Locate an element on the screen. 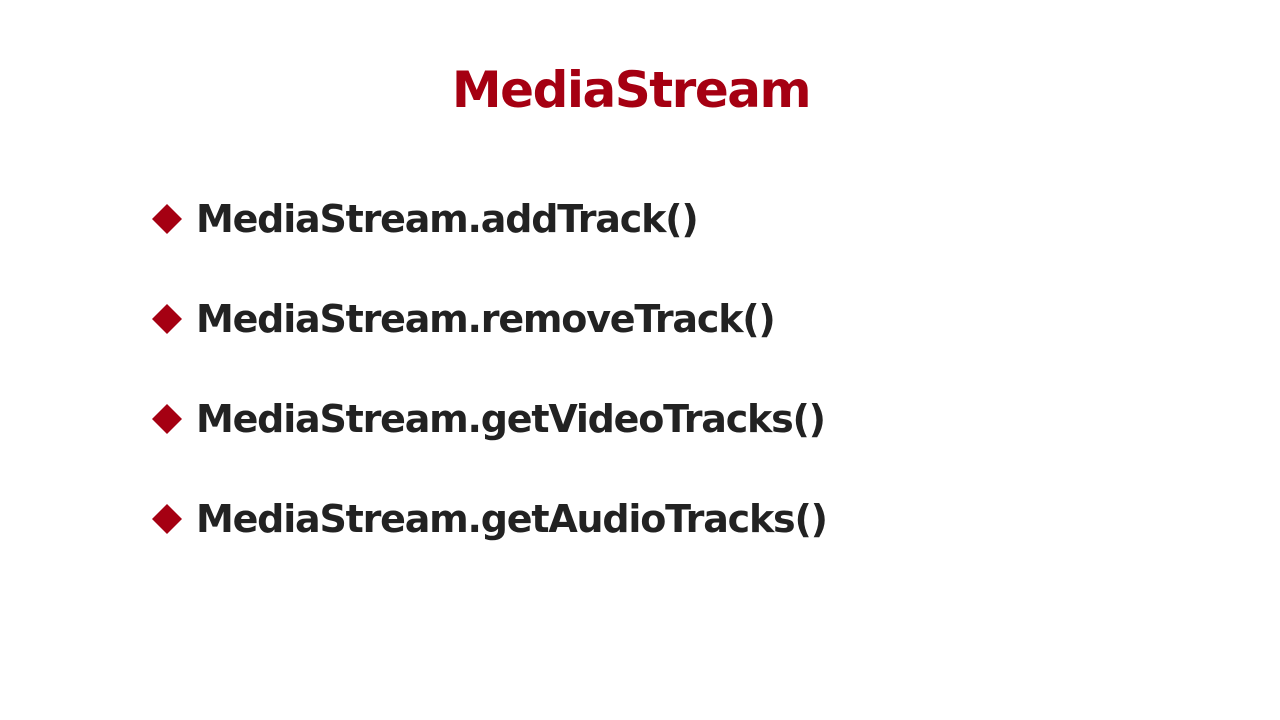  list-item: MediaStream.removeTrack() is located at coordinates (488, 319).